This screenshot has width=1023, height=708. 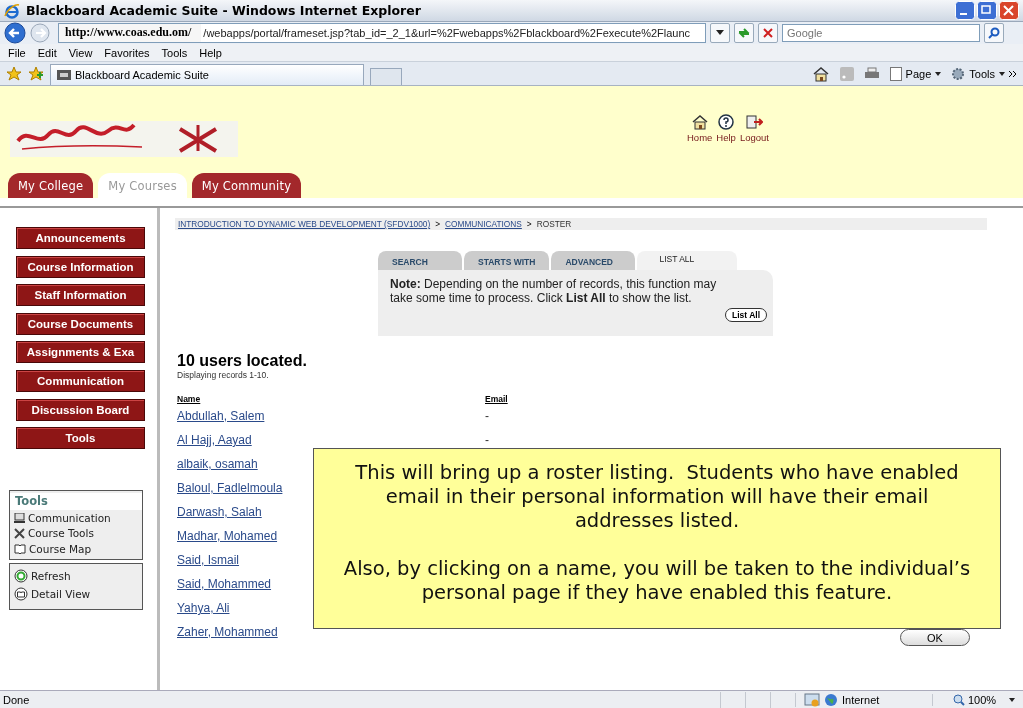 What do you see at coordinates (227, 632) in the screenshot?
I see `name-link: Zaher, Mohammed` at bounding box center [227, 632].